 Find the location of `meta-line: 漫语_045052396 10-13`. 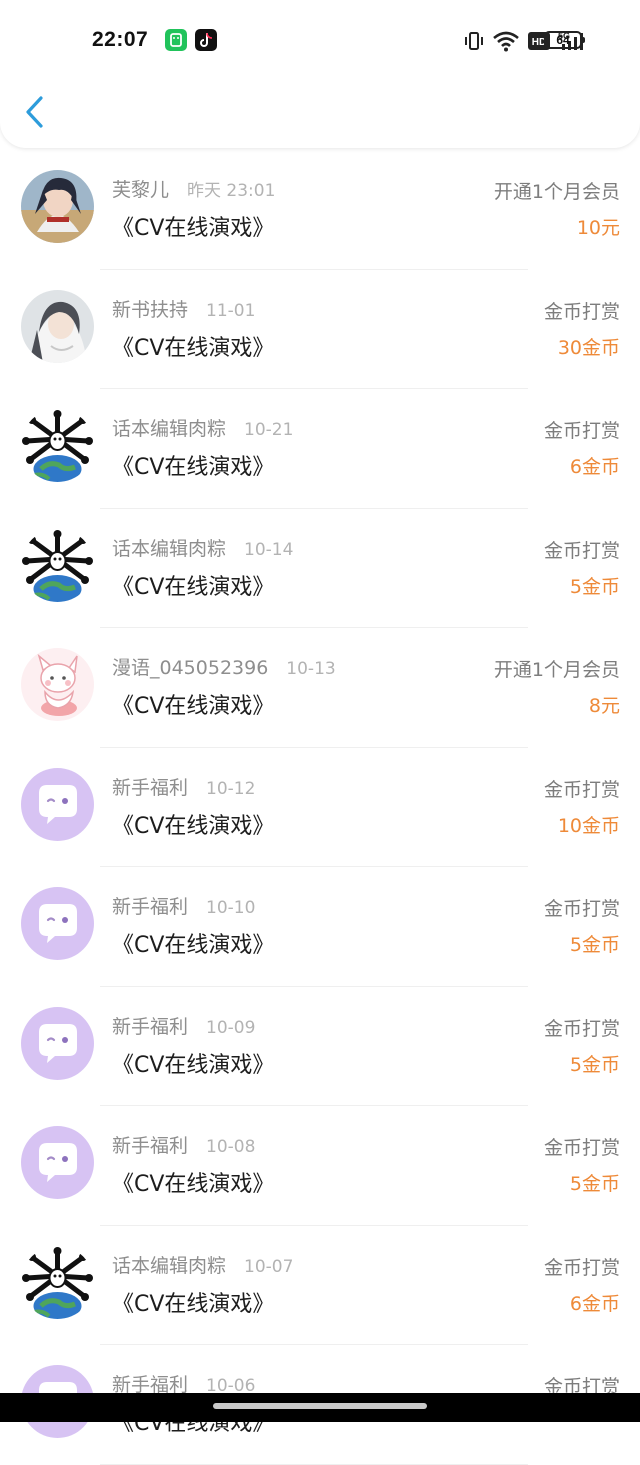

meta-line: 漫语_045052396 10-13 is located at coordinates (224, 666).